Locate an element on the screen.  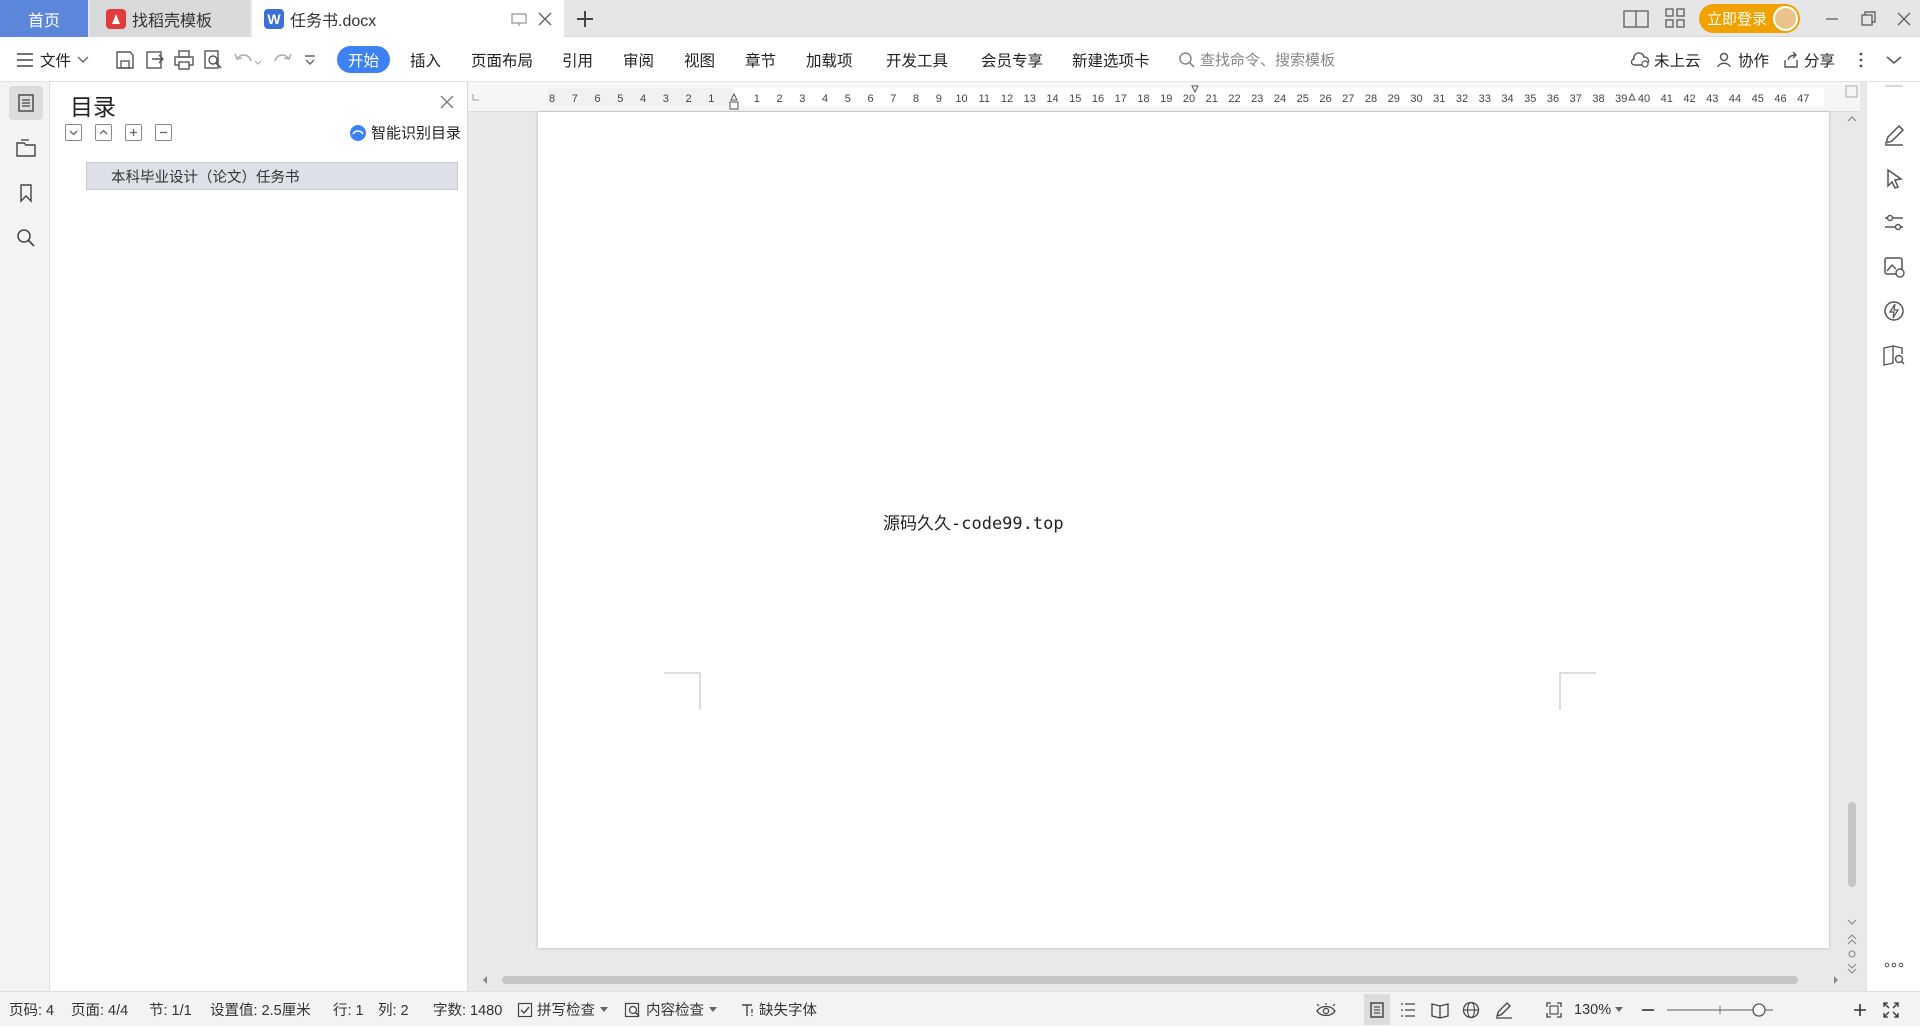
ruler-toggle-icon is located at coordinates (1851, 91).